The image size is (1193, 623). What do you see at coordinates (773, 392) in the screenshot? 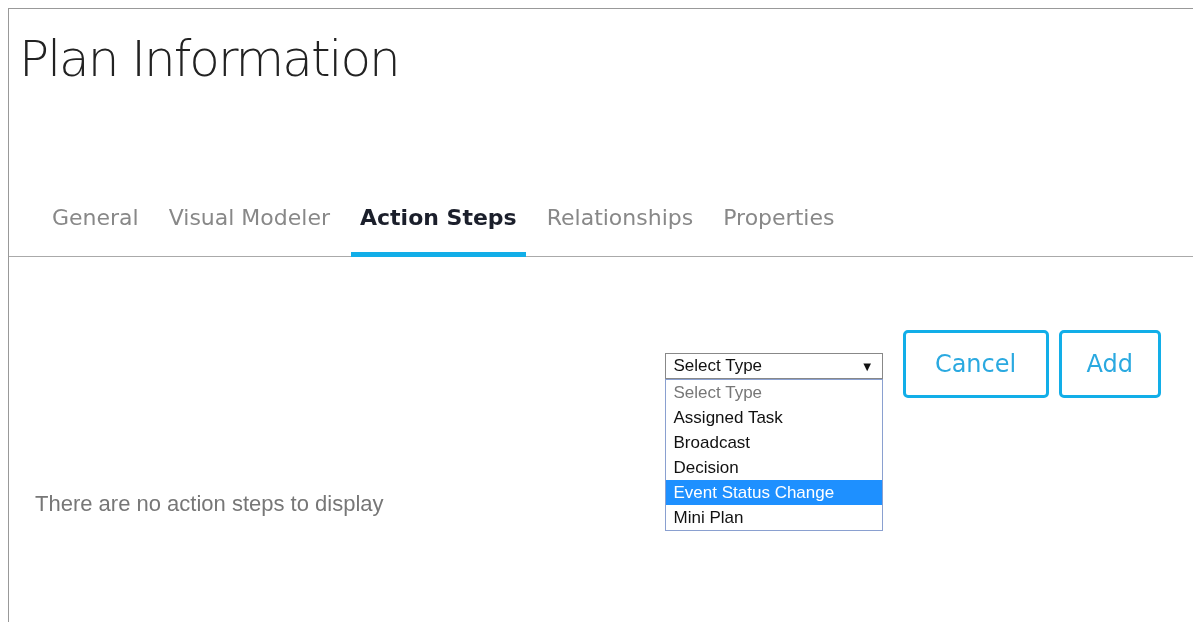
I see `dropdown-option: Select Type` at bounding box center [773, 392].